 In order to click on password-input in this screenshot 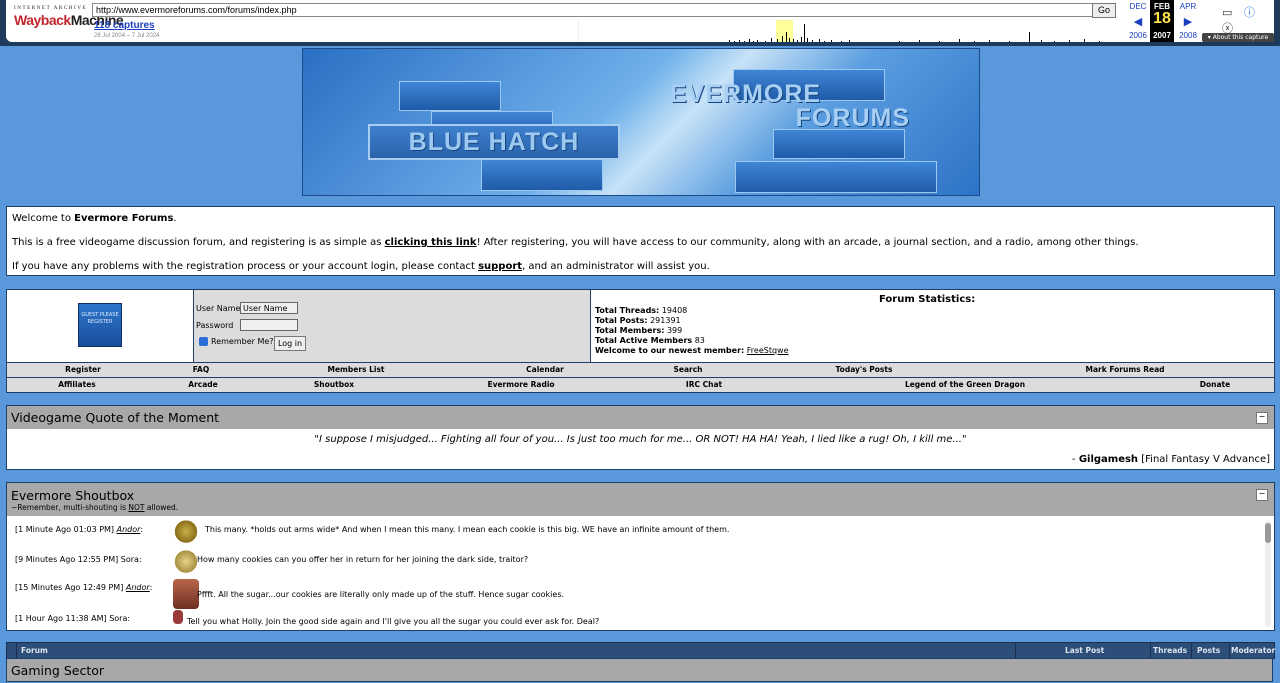, I will do `click(269, 325)`.